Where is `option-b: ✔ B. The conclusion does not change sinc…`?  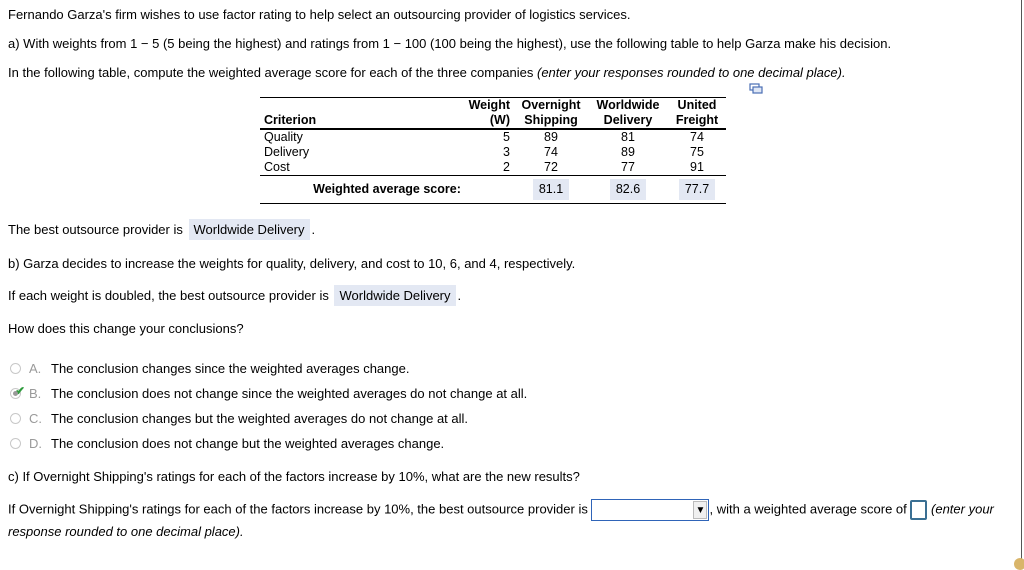
option-b: ✔ B. The conclusion does not change sinc… is located at coordinates (269, 392).